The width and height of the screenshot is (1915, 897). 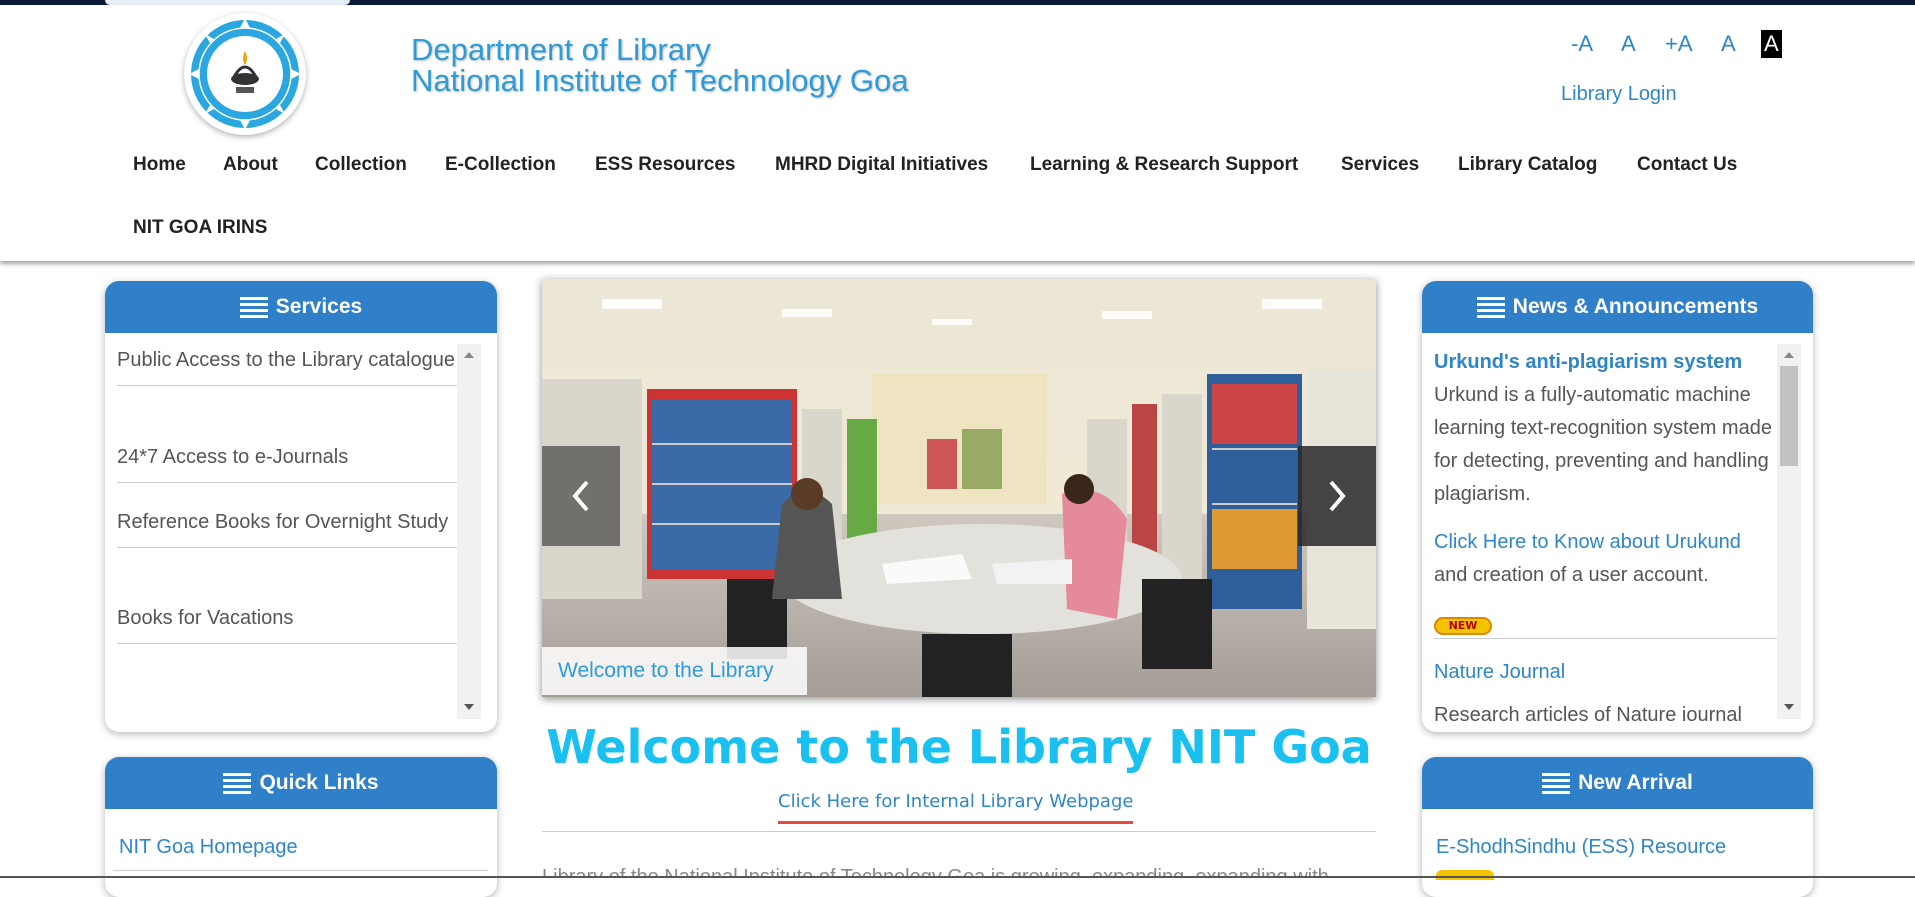 What do you see at coordinates (1789, 531) in the screenshot?
I see `news-scrollbar` at bounding box center [1789, 531].